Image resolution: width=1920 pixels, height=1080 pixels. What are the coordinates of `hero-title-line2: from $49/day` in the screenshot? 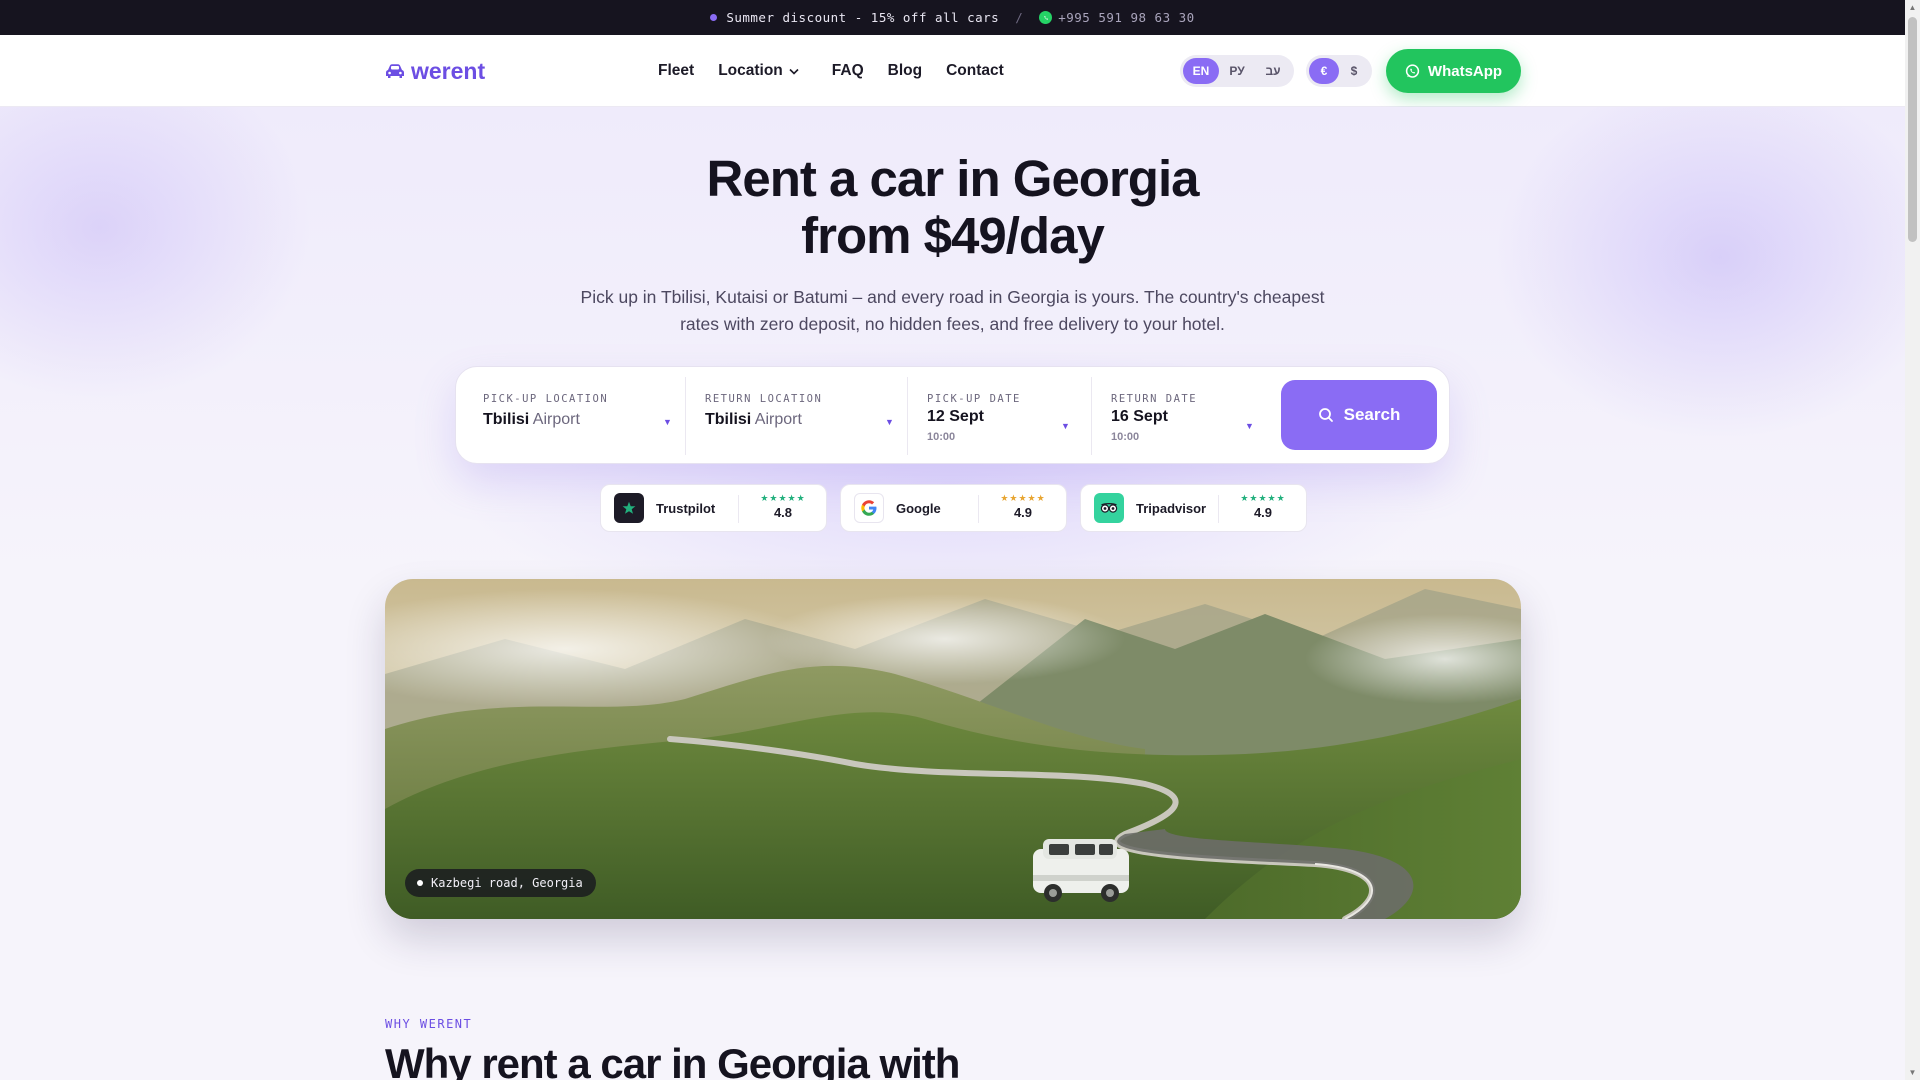 It's located at (953, 235).